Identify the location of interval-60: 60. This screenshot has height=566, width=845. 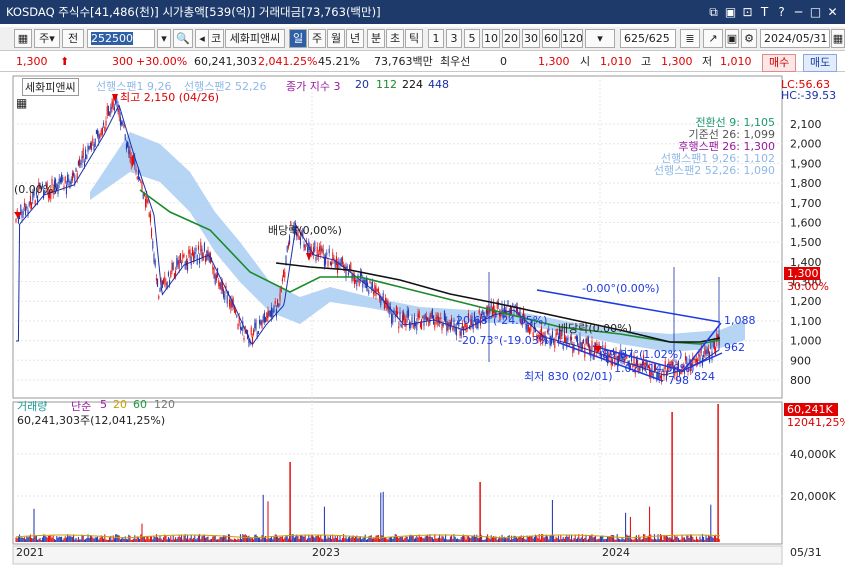
(551, 38).